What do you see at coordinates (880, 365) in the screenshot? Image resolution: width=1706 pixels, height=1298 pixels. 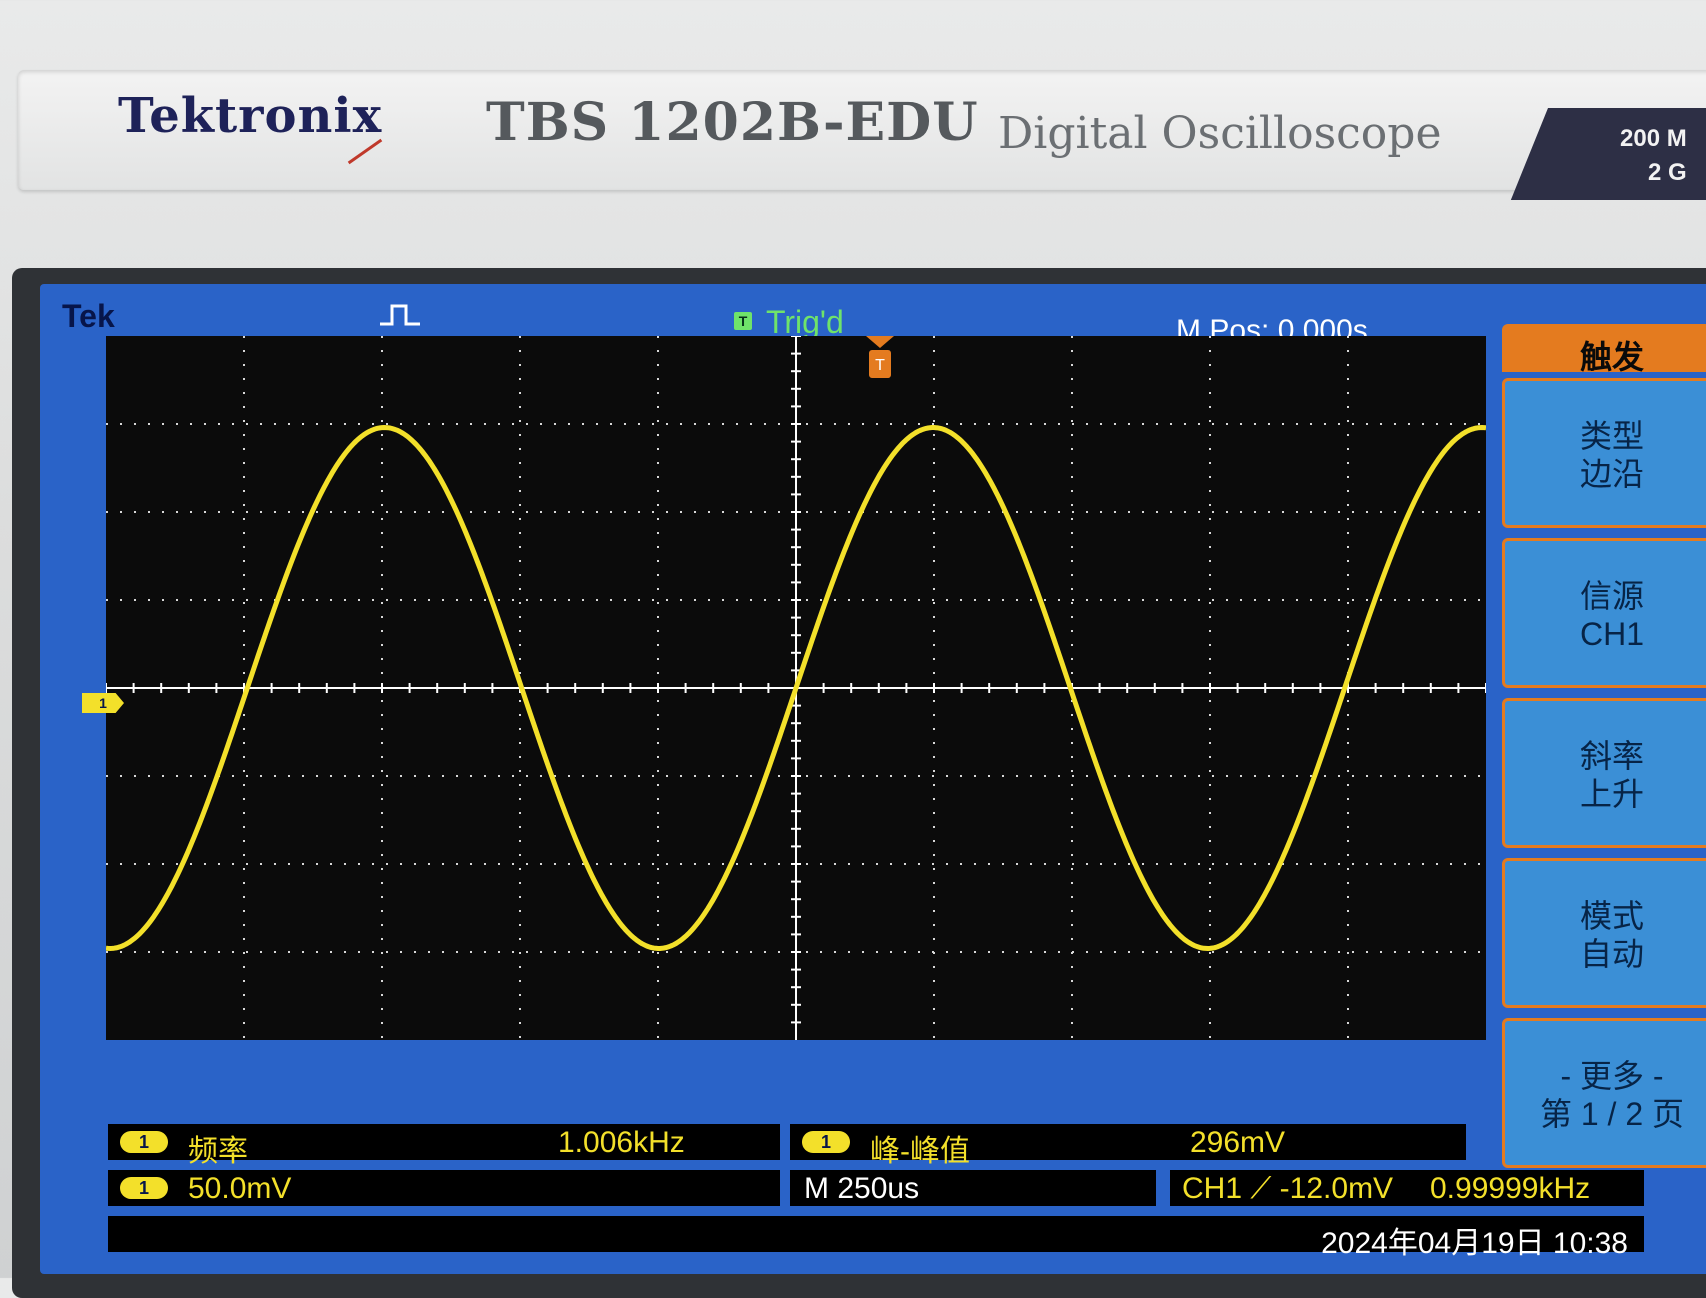 I see `svg-text: T` at bounding box center [880, 365].